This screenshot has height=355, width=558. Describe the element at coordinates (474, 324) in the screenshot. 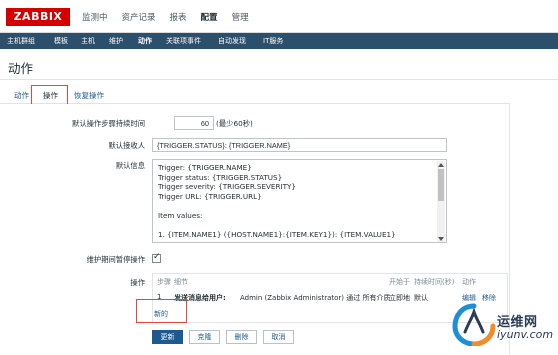

I see `watermark-logo-icon` at that location.